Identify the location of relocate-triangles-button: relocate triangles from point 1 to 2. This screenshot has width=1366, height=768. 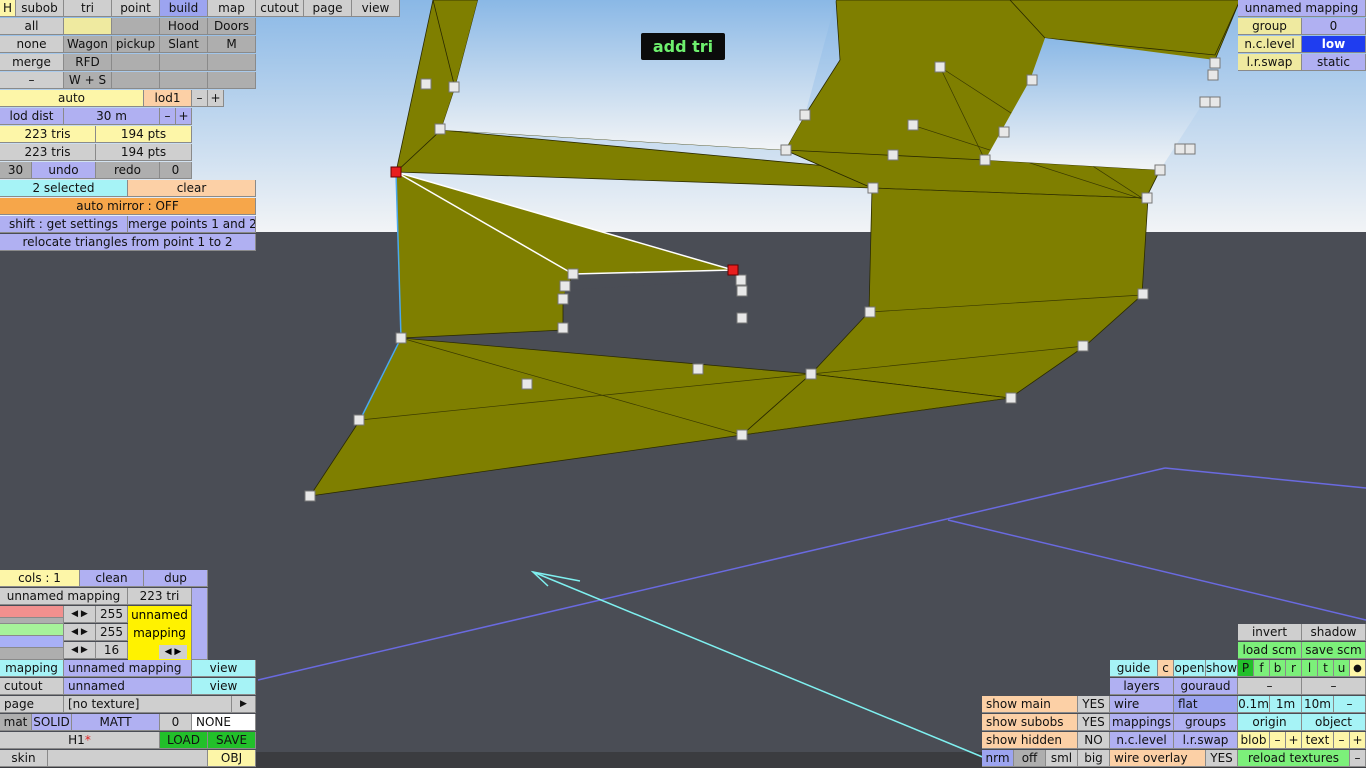
(128, 242).